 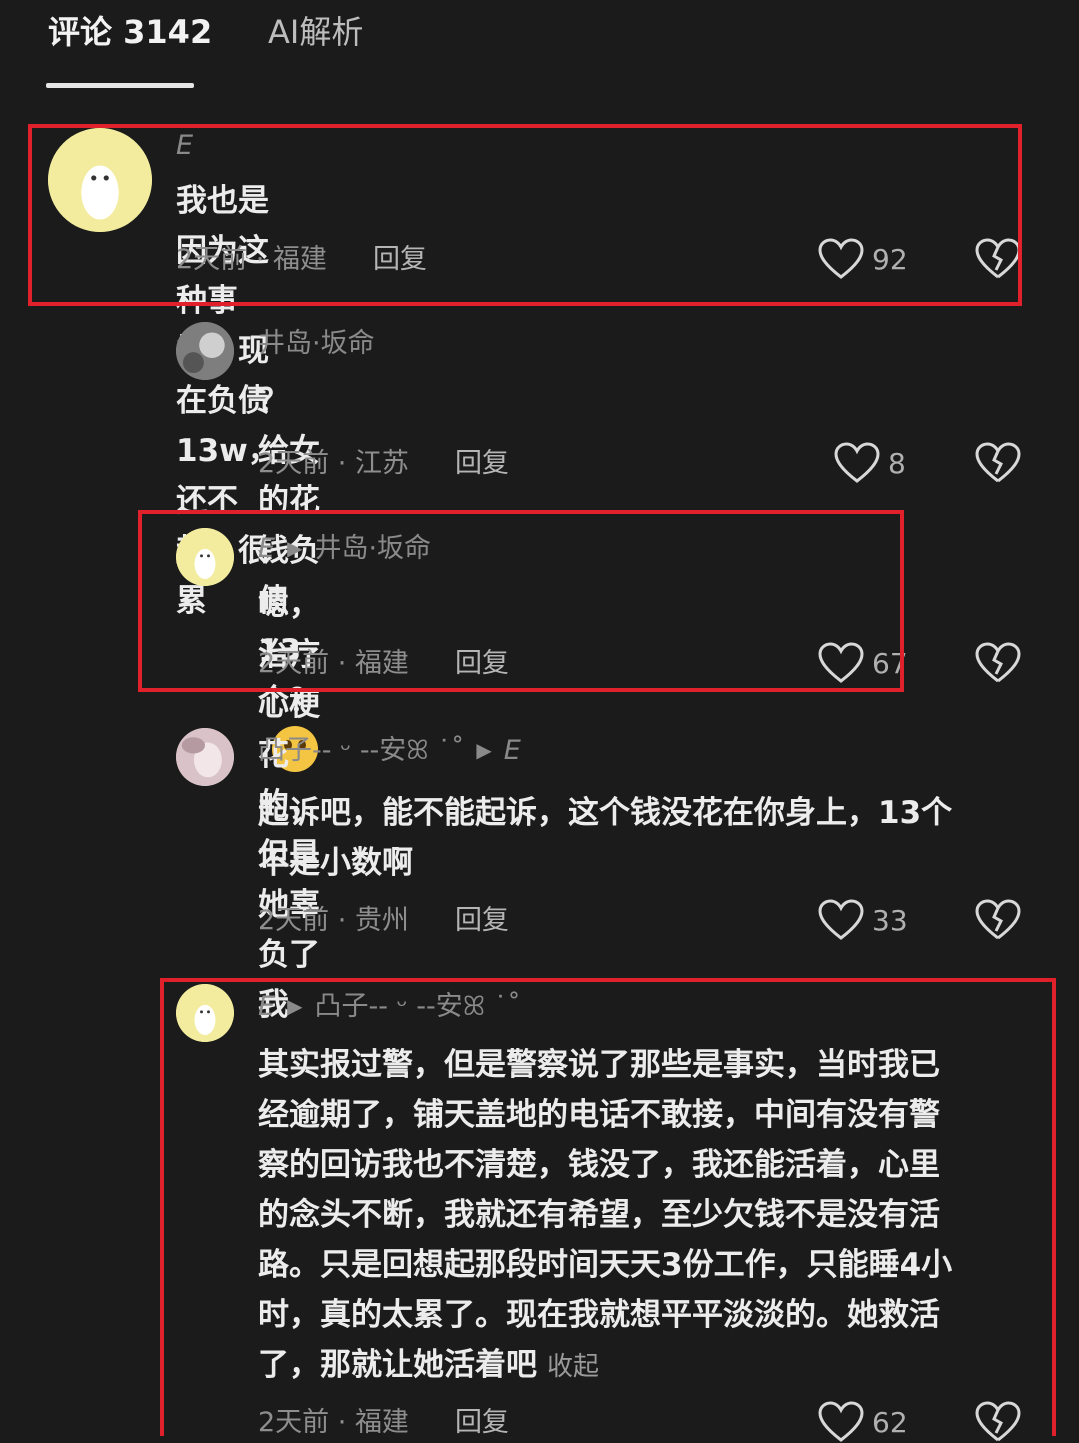 I want to click on comment-meta: 2天前 · 贵州 回复, so click(x=383, y=921).